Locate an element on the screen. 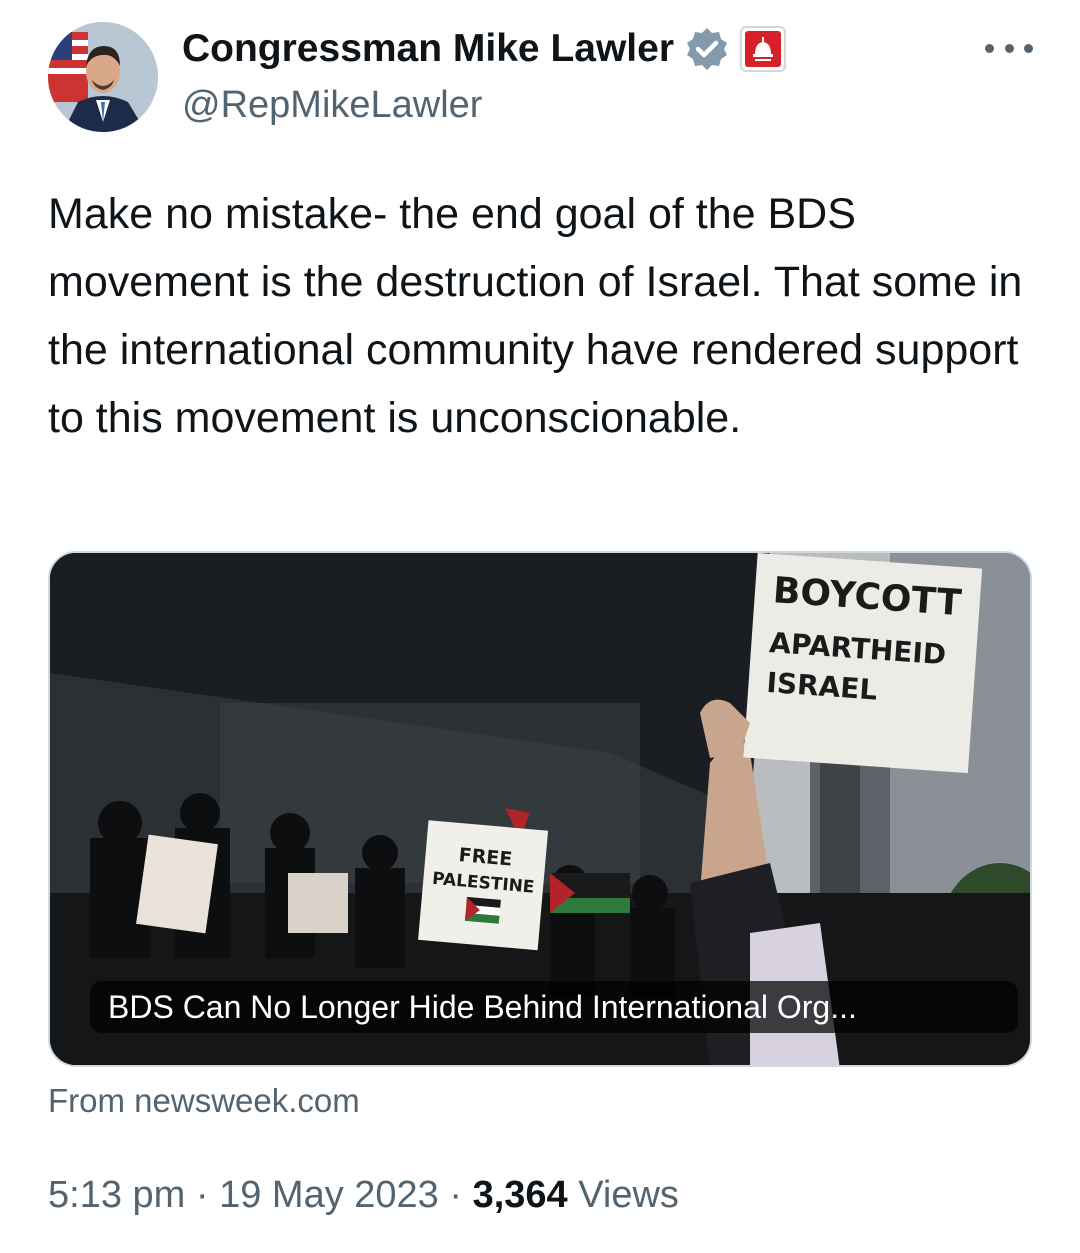 The image size is (1080, 1253). verified-badge-icon is located at coordinates (707, 49).